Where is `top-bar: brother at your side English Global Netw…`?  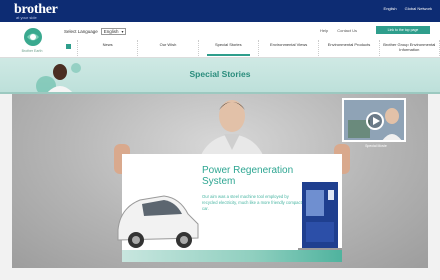
top-bar: brother at your side English Global Netw… is located at coordinates (220, 11).